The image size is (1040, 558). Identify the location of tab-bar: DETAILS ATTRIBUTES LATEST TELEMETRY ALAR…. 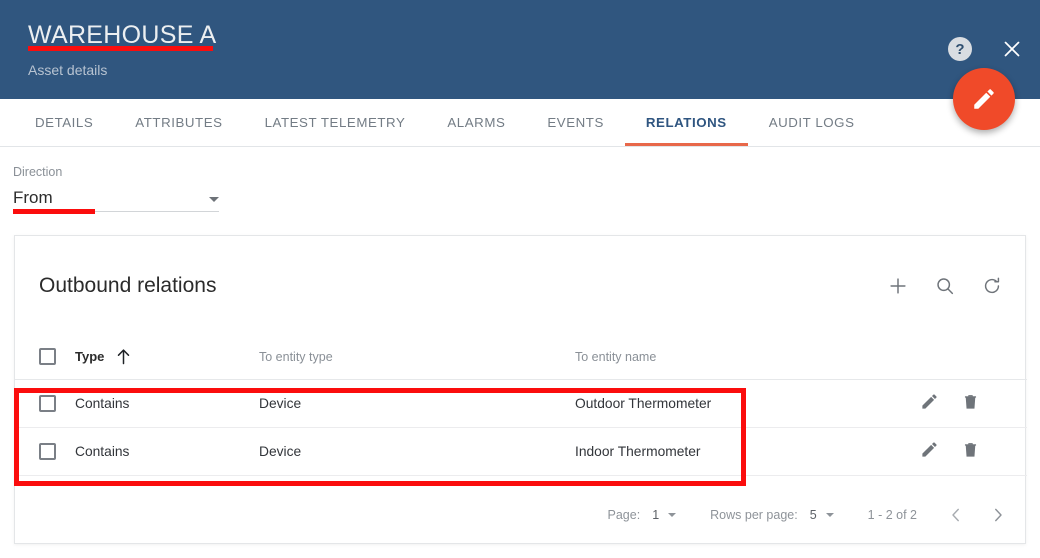
(520, 123).